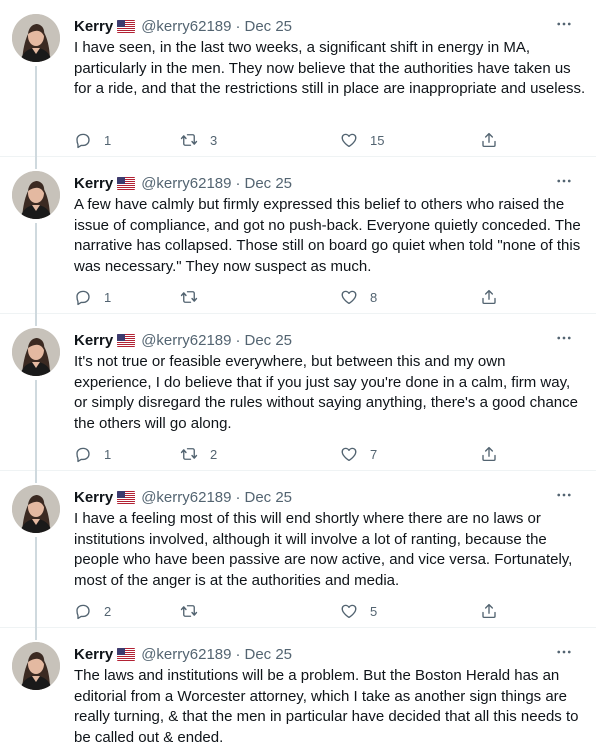  Describe the element at coordinates (214, 140) in the screenshot. I see `retweet-count: 3` at that location.